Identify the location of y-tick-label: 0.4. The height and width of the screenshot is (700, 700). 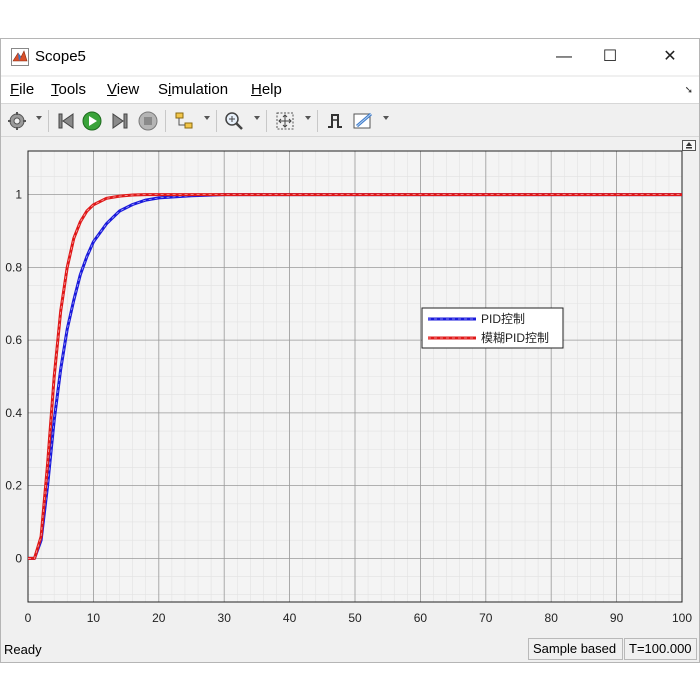
(13, 413).